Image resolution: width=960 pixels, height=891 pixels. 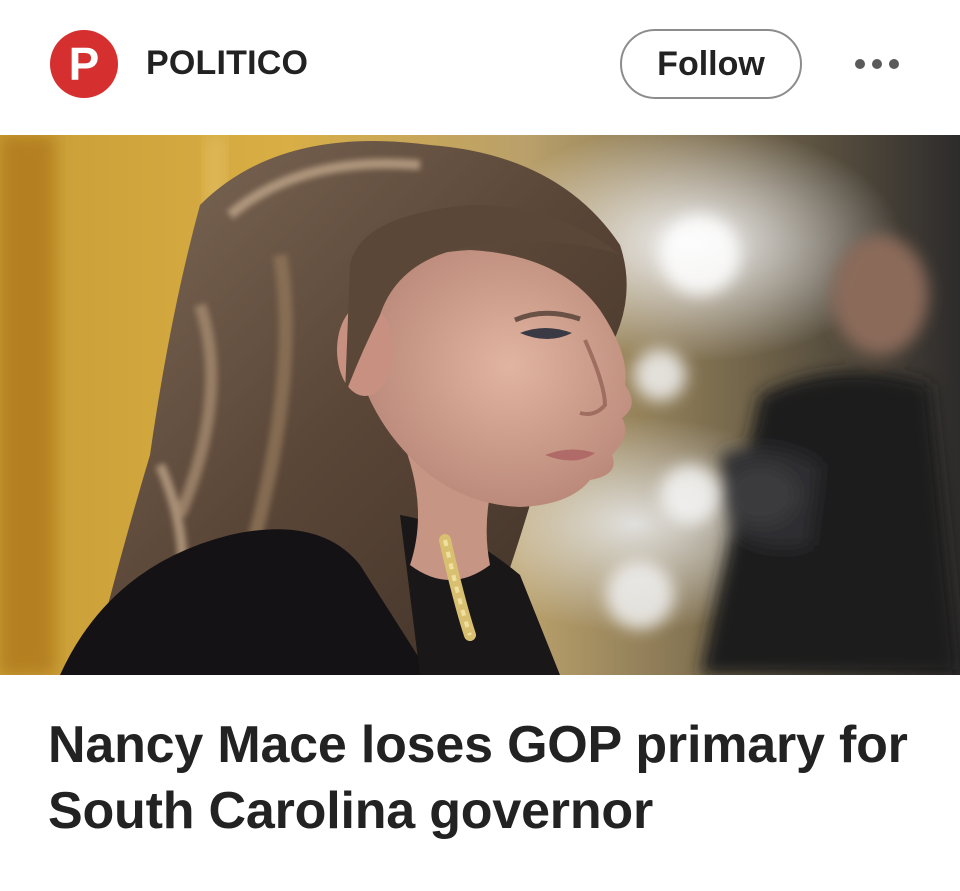 I want to click on follow-label: Follow, so click(x=711, y=63).